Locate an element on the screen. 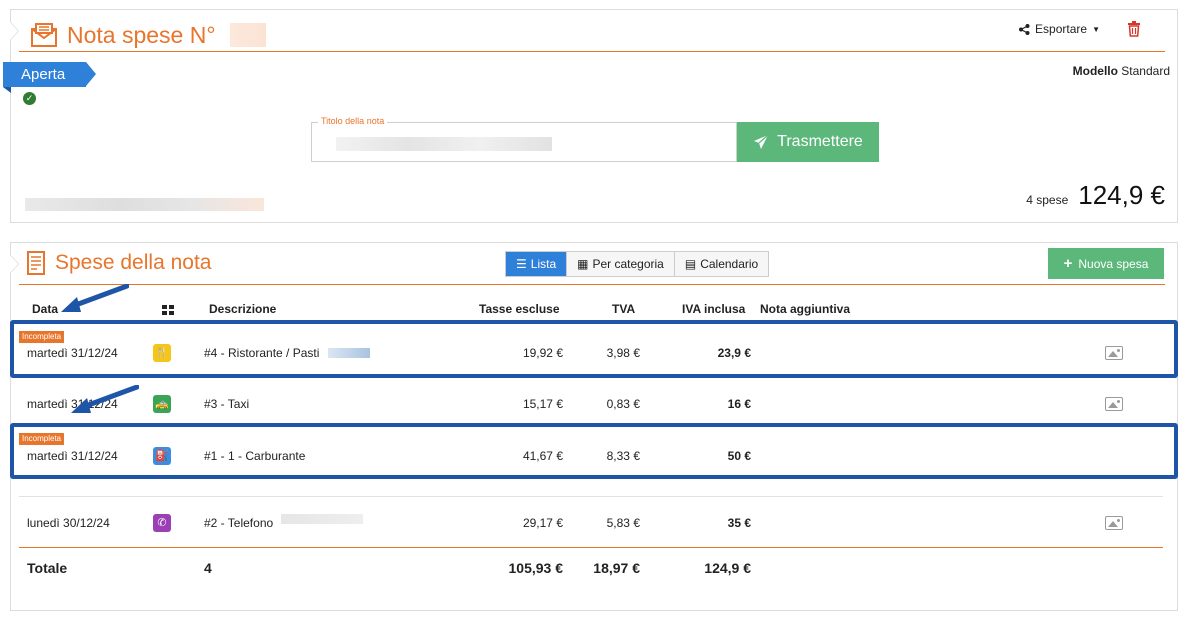 This screenshot has height=619, width=1183. column-additional-note: Nota aggiuntiva is located at coordinates (805, 309).